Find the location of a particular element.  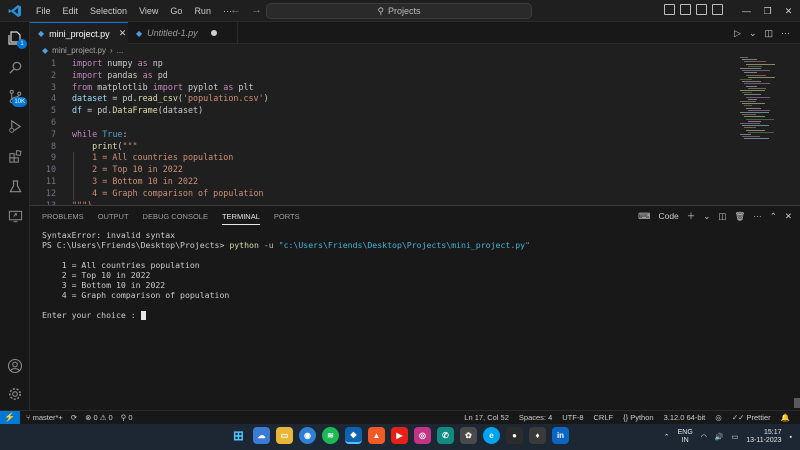

tab-mini-project: ◆ mini_project.py ✕ is located at coordinates (79, 33).